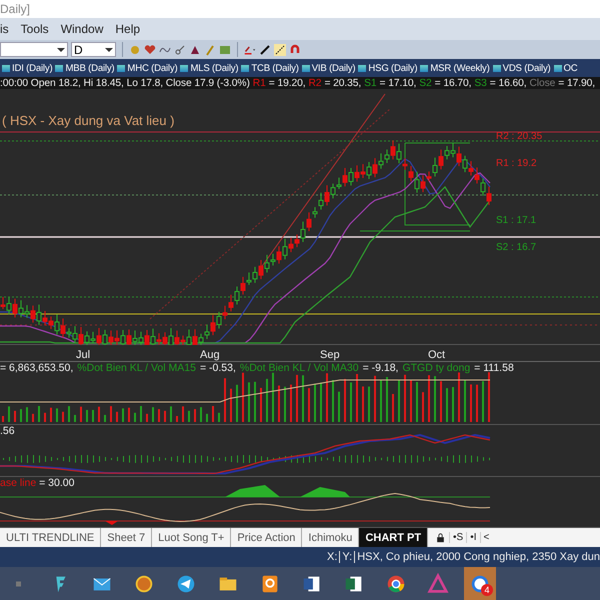 The image size is (600, 600). What do you see at coordinates (343, 83) in the screenshot?
I see `level-value: = 20.35,` at bounding box center [343, 83].